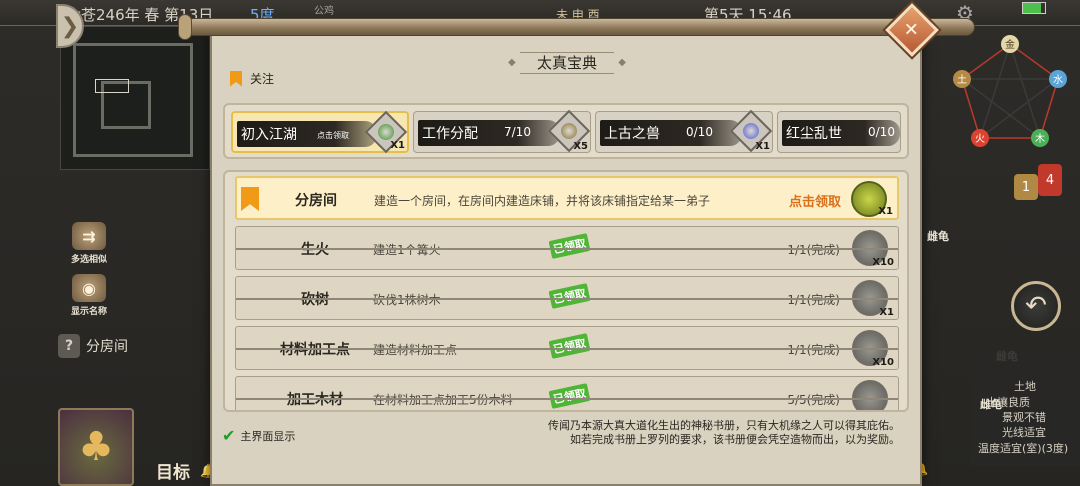 The width and height of the screenshot is (1080, 486). Describe the element at coordinates (517, 132) in the screenshot. I see `tab-progress: 7/10` at that location.